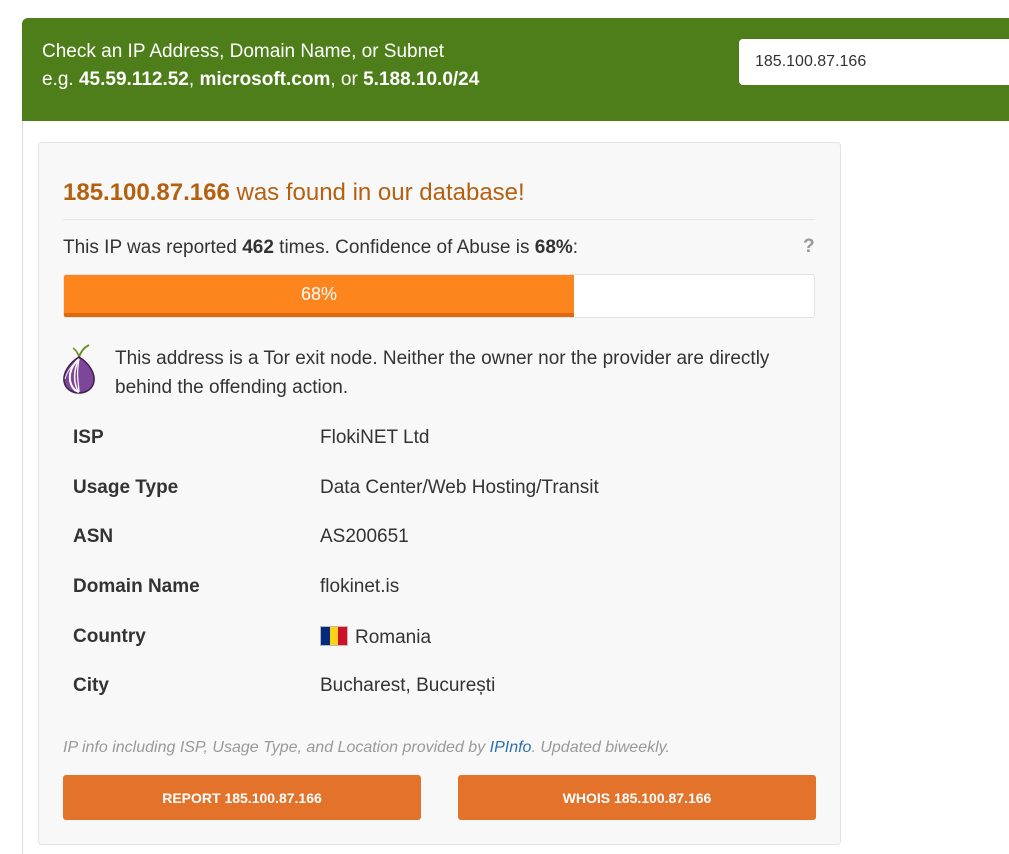 This screenshot has height=854, width=1009. Describe the element at coordinates (91, 686) in the screenshot. I see `info-label: City` at that location.